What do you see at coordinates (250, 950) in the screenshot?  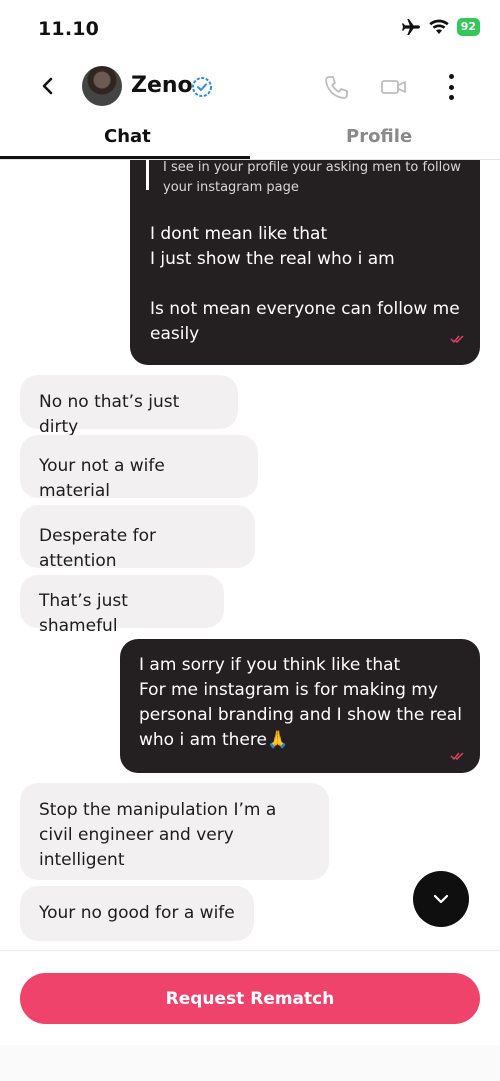 I see `divider` at bounding box center [250, 950].